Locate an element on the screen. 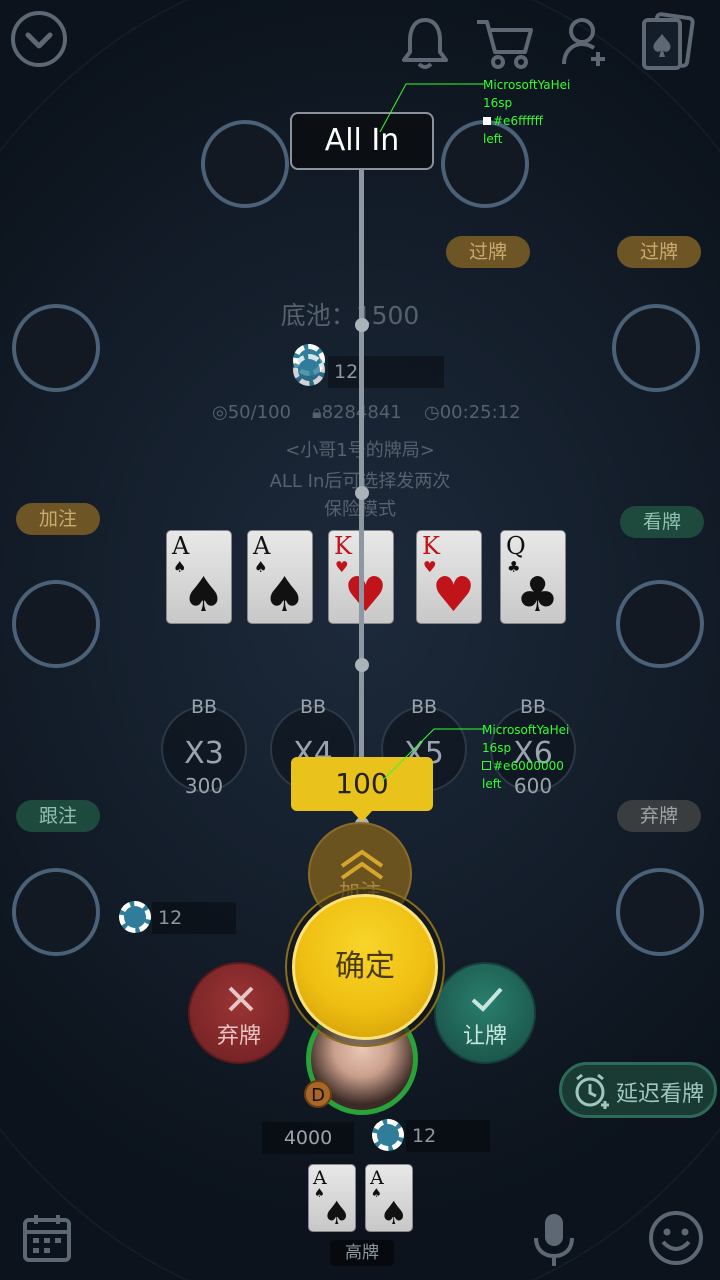  delay-look-button: 延迟看牌 is located at coordinates (638, 1090).